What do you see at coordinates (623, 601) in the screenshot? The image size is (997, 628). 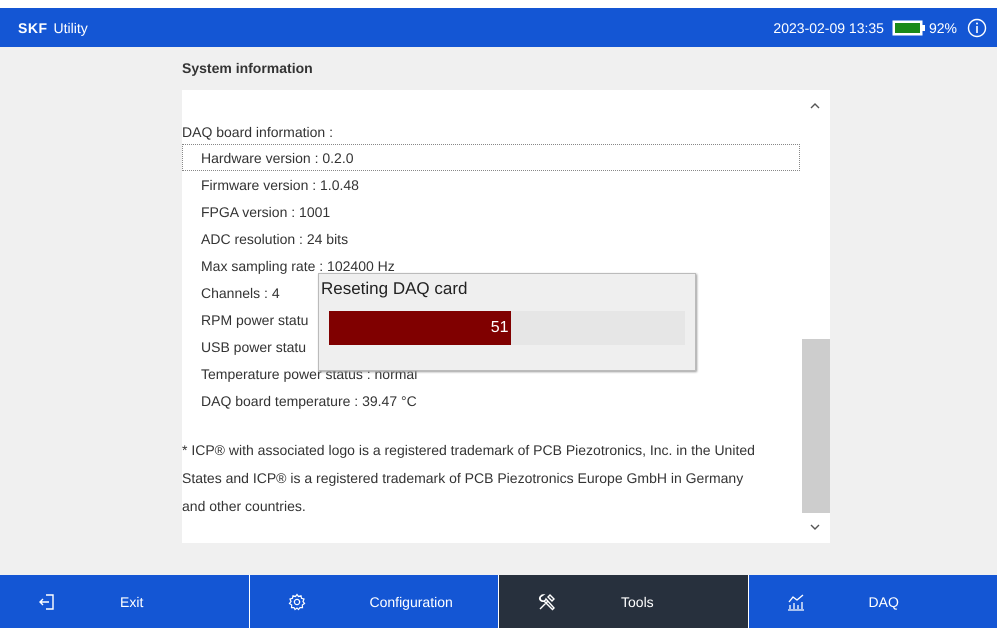 I see `tools-tab: Tools` at bounding box center [623, 601].